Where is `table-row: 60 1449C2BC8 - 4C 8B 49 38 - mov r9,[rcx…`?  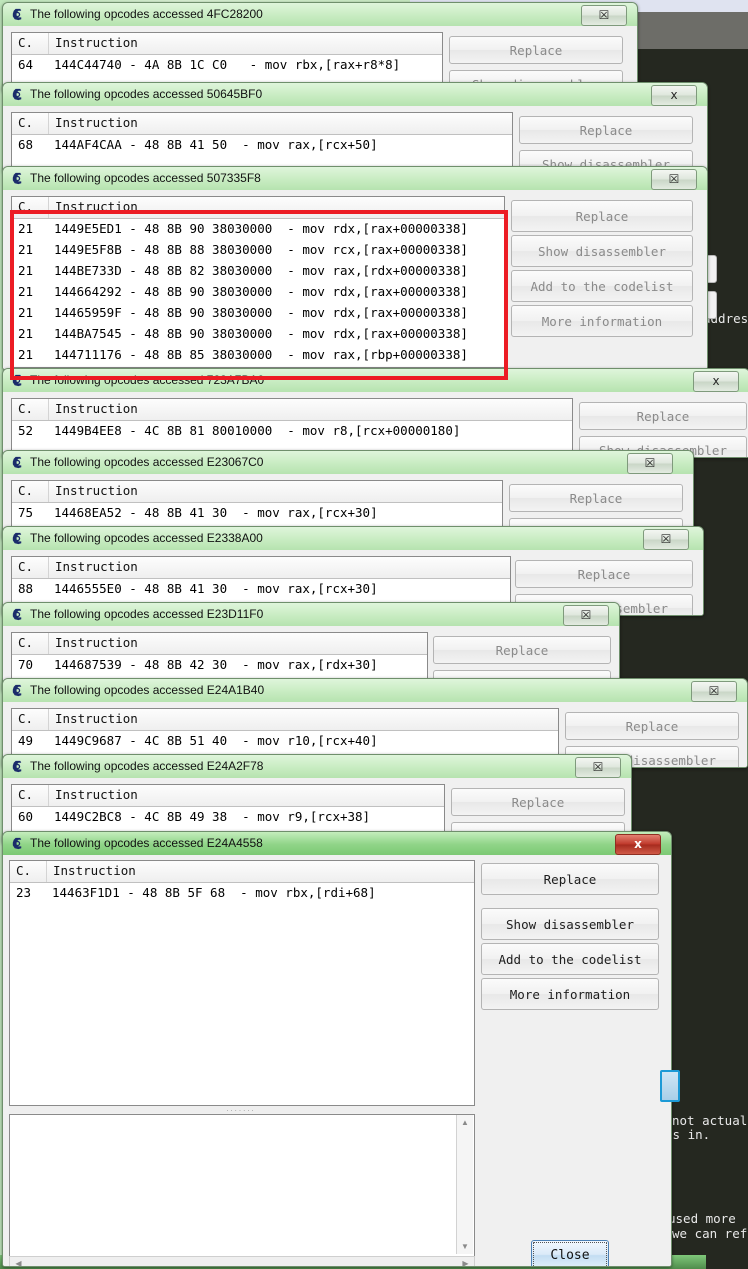
table-row: 60 1449C2BC8 - 4C 8B 49 38 - mov r9,[rcx… is located at coordinates (228, 817).